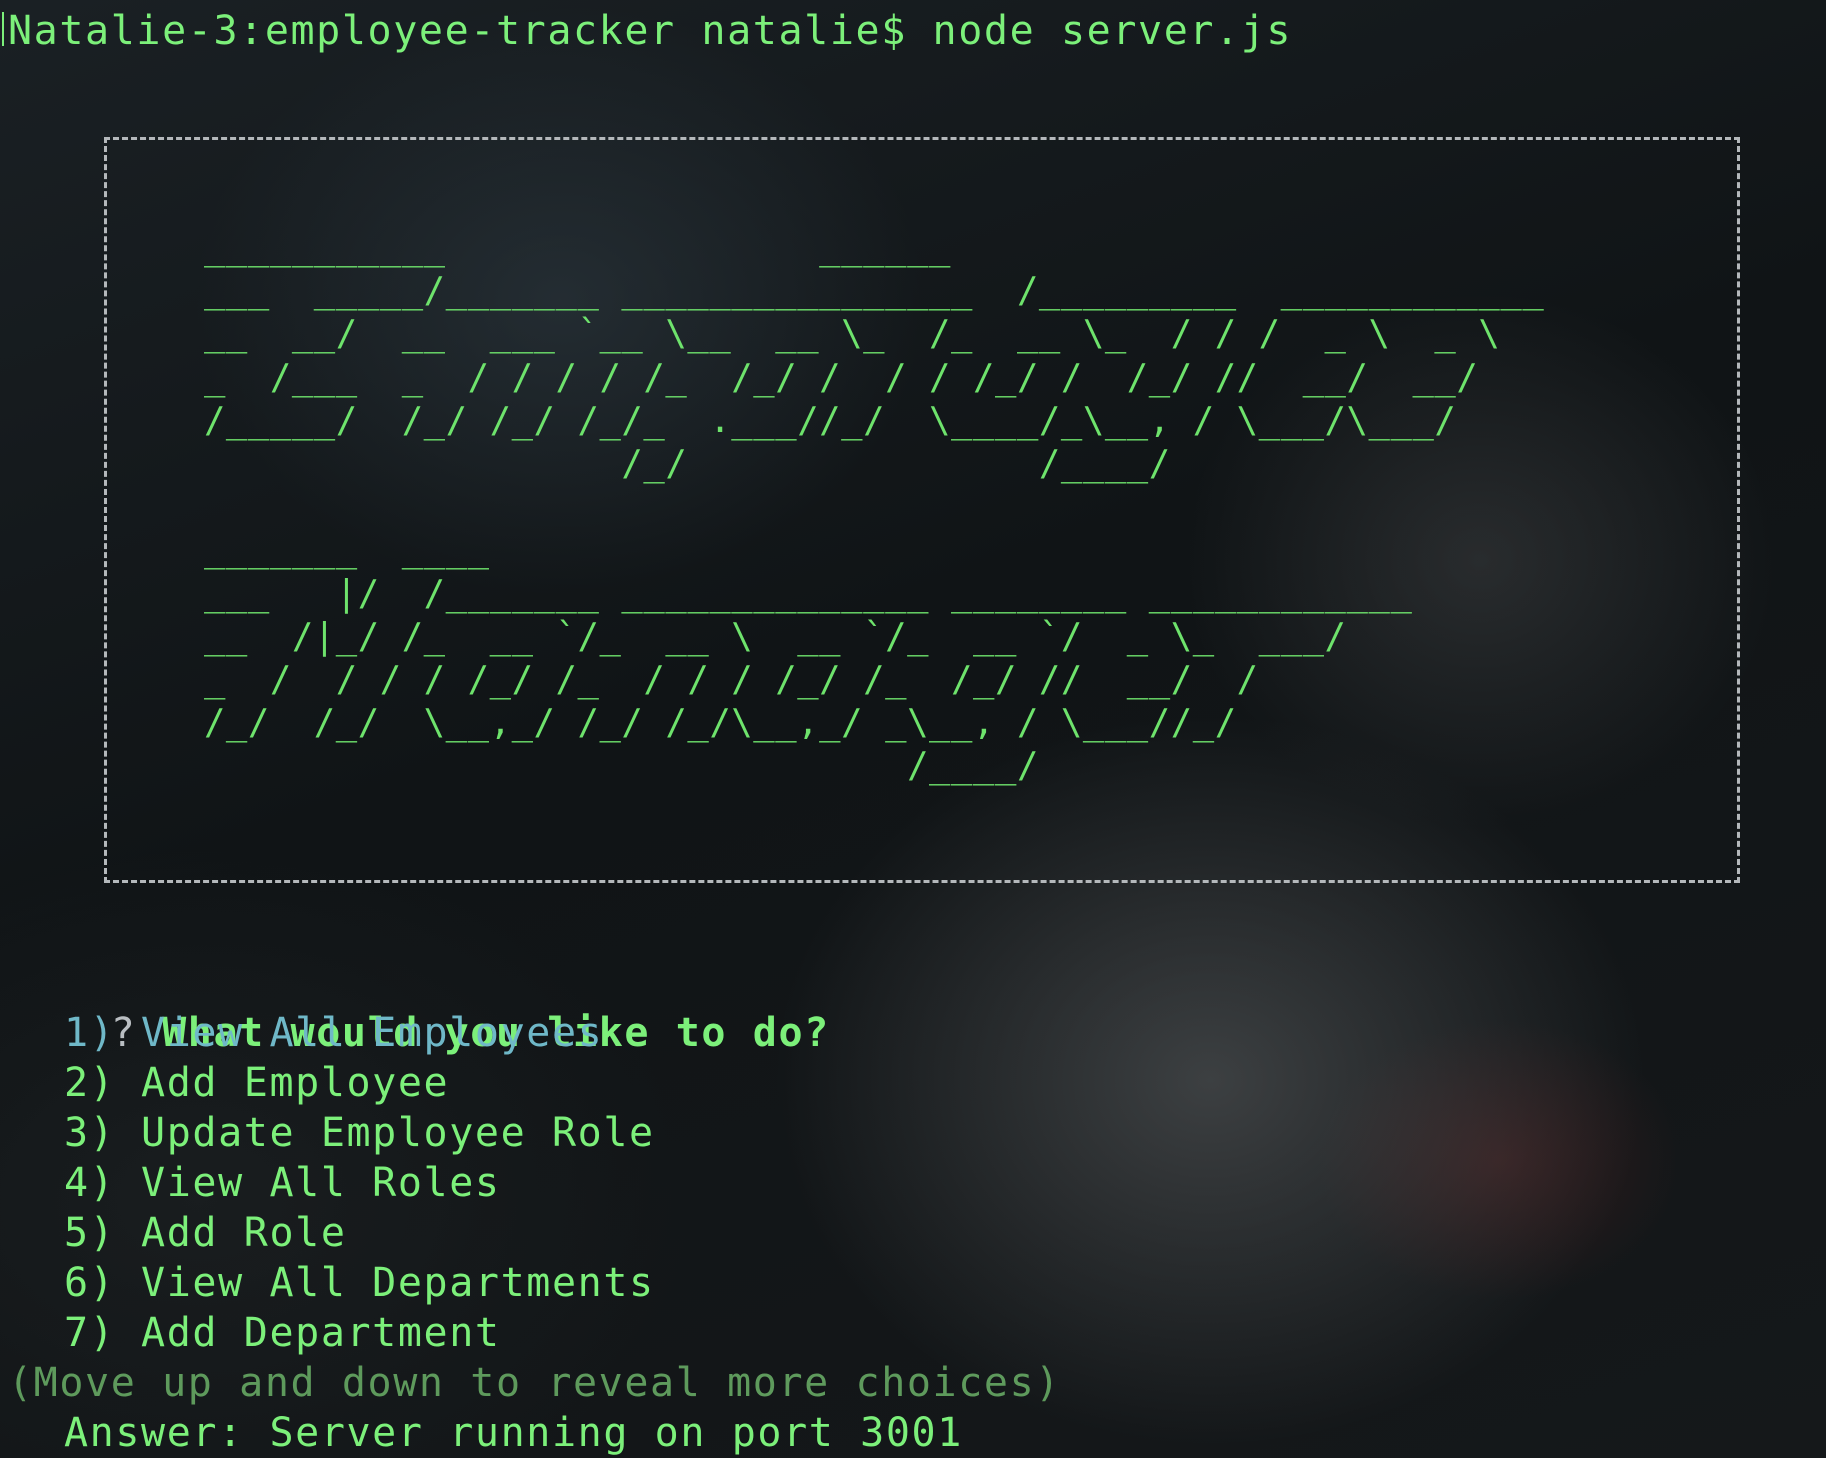 The image size is (1826, 1458). I want to click on choice-item: 6) View All Departments, so click(359, 1283).